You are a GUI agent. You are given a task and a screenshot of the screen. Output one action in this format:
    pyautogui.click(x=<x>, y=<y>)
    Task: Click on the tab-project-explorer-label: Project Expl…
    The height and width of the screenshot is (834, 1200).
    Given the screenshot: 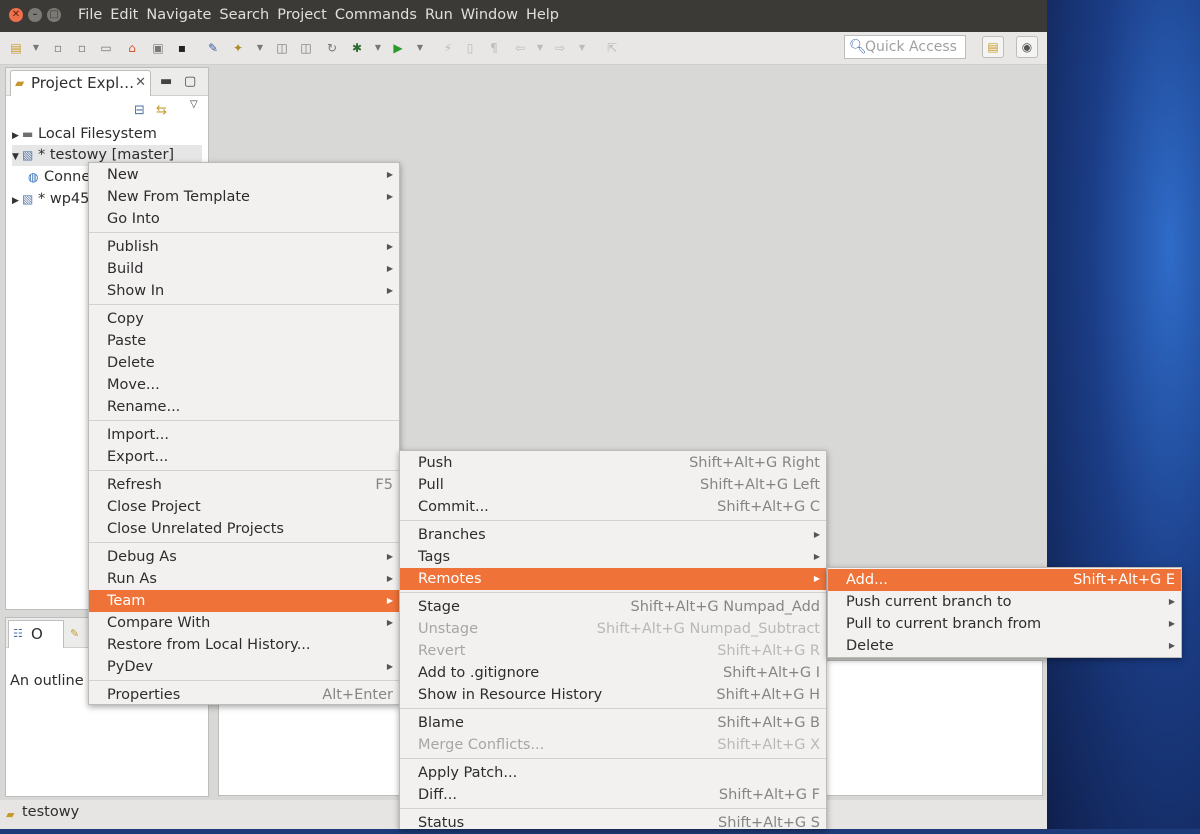 What is the action you would take?
    pyautogui.click(x=83, y=83)
    